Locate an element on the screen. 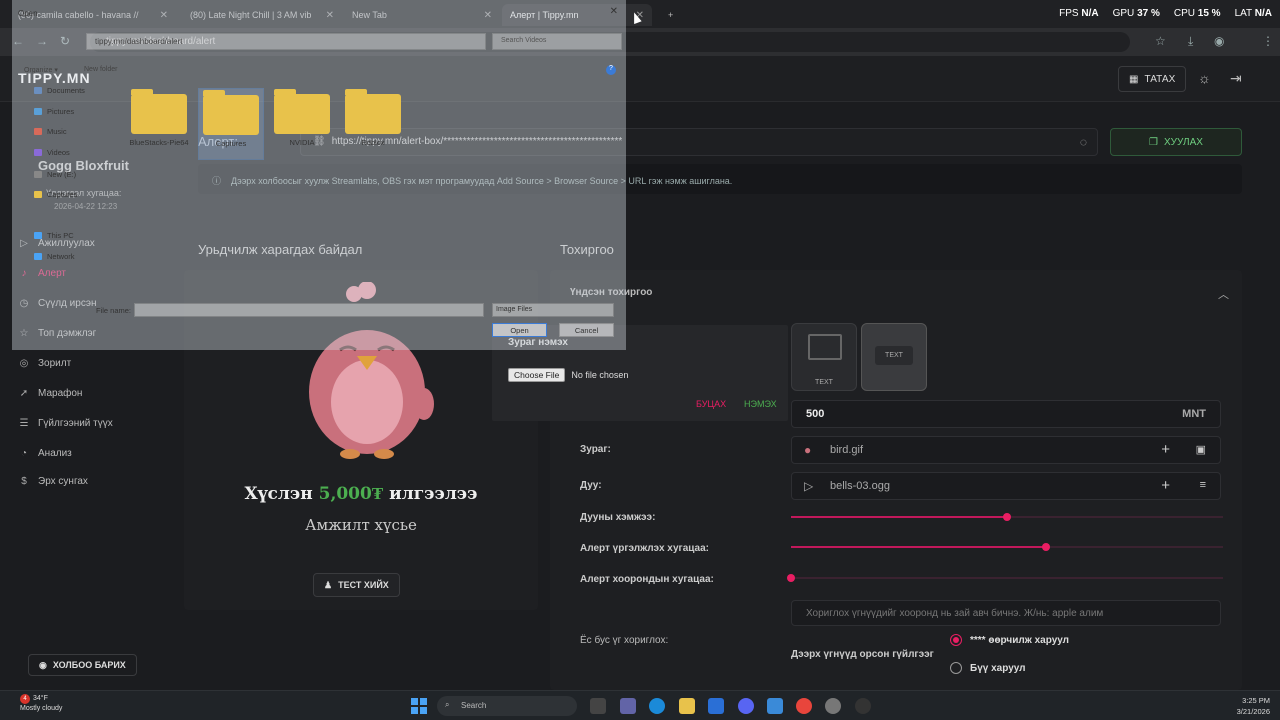  drive-icon is located at coordinates (38, 174).